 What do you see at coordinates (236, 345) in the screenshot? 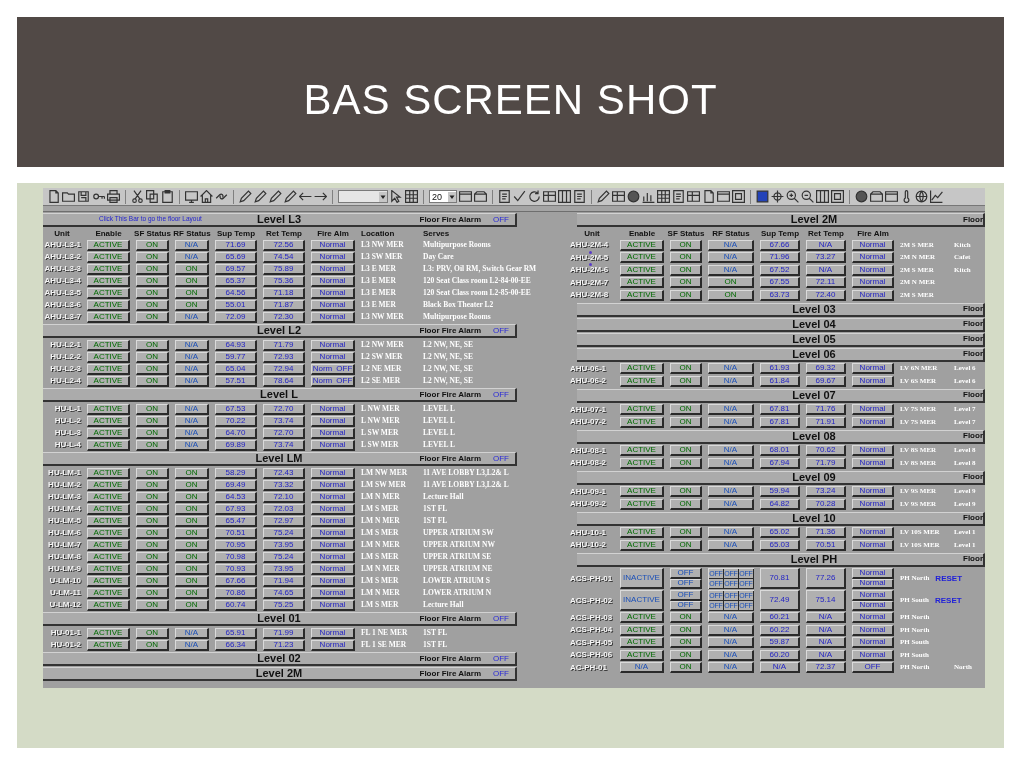
I see `supply-temp-button: 64.93` at bounding box center [236, 345].